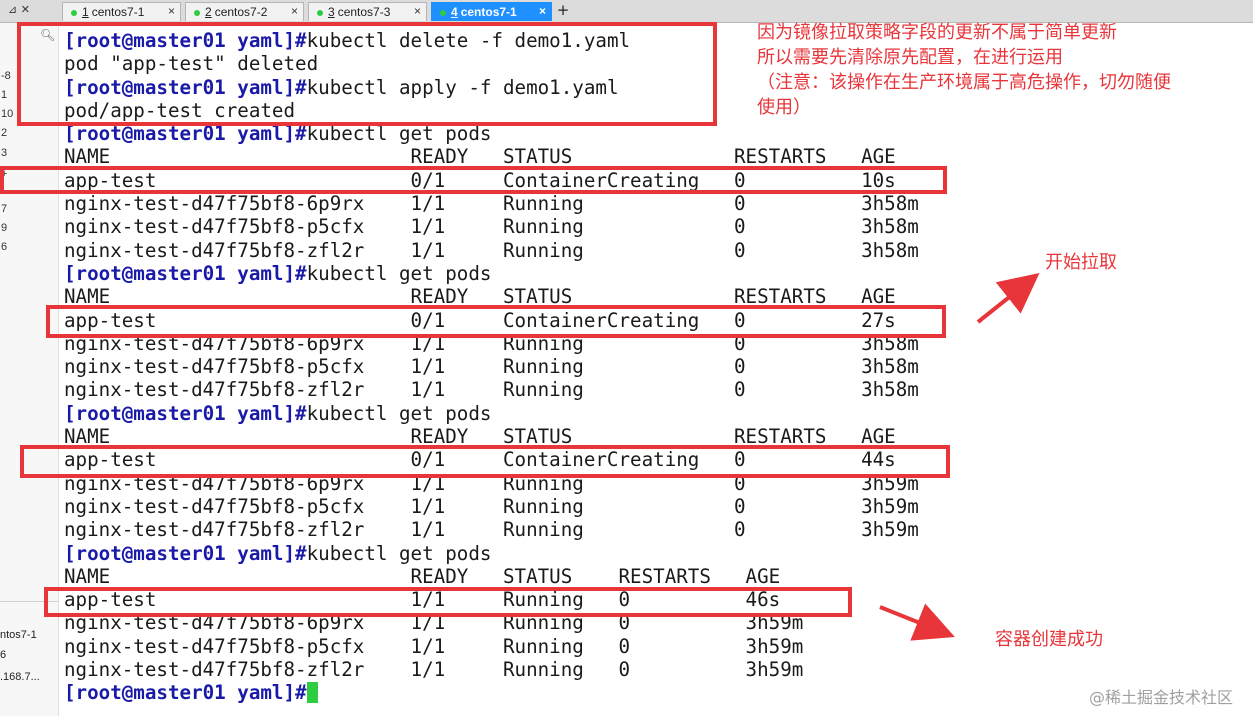 The width and height of the screenshot is (1253, 716). Describe the element at coordinates (917, 622) in the screenshot. I see `arrow-success-icon` at that location.